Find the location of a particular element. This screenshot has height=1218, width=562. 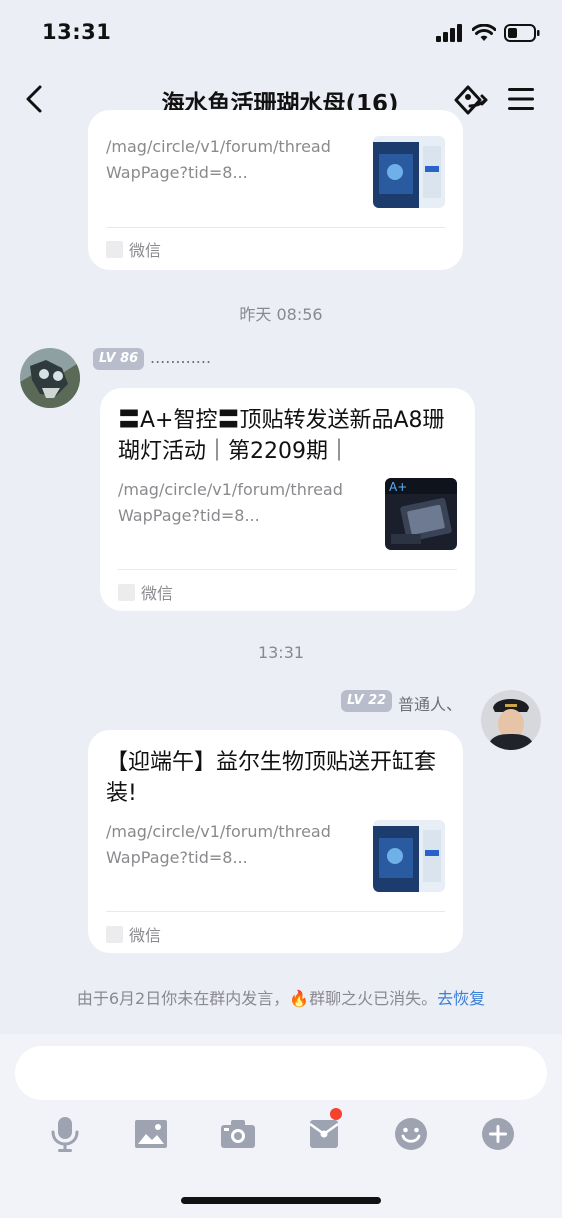

image-button is located at coordinates (151, 1134).